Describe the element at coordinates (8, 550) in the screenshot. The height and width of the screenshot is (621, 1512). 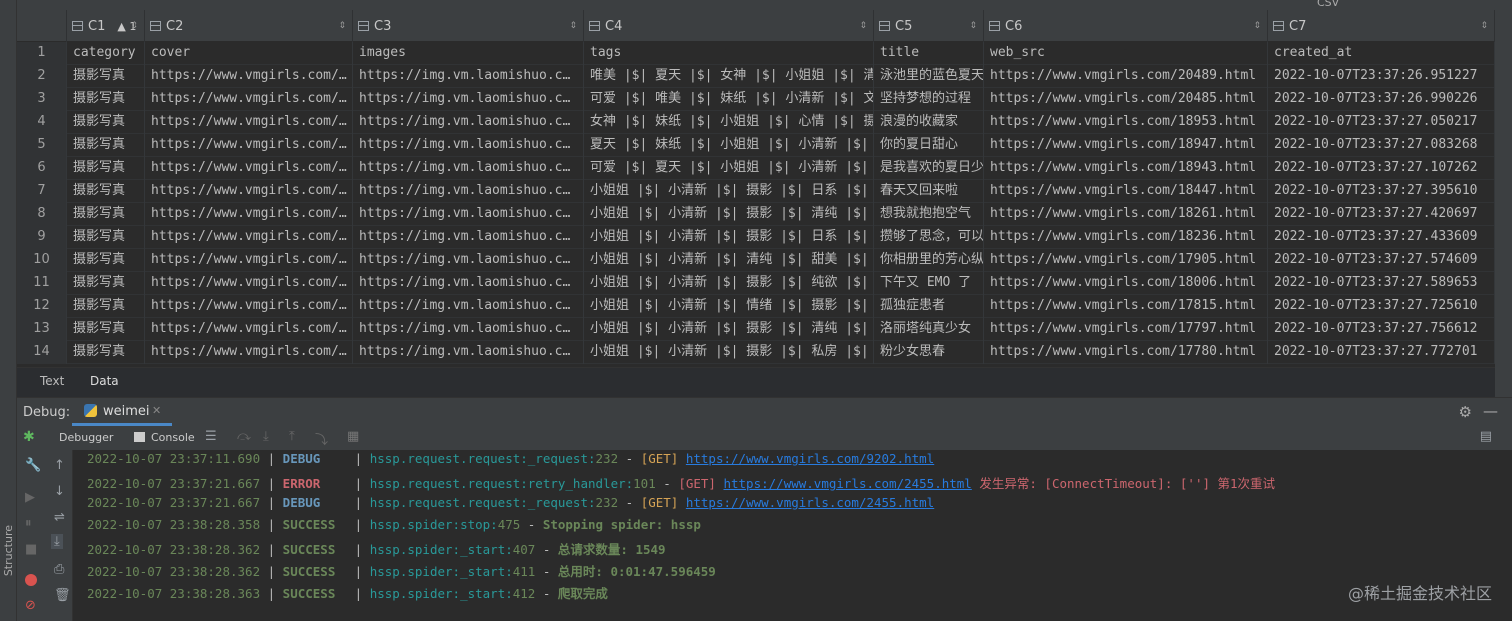
I see `structure-label: Structure` at that location.